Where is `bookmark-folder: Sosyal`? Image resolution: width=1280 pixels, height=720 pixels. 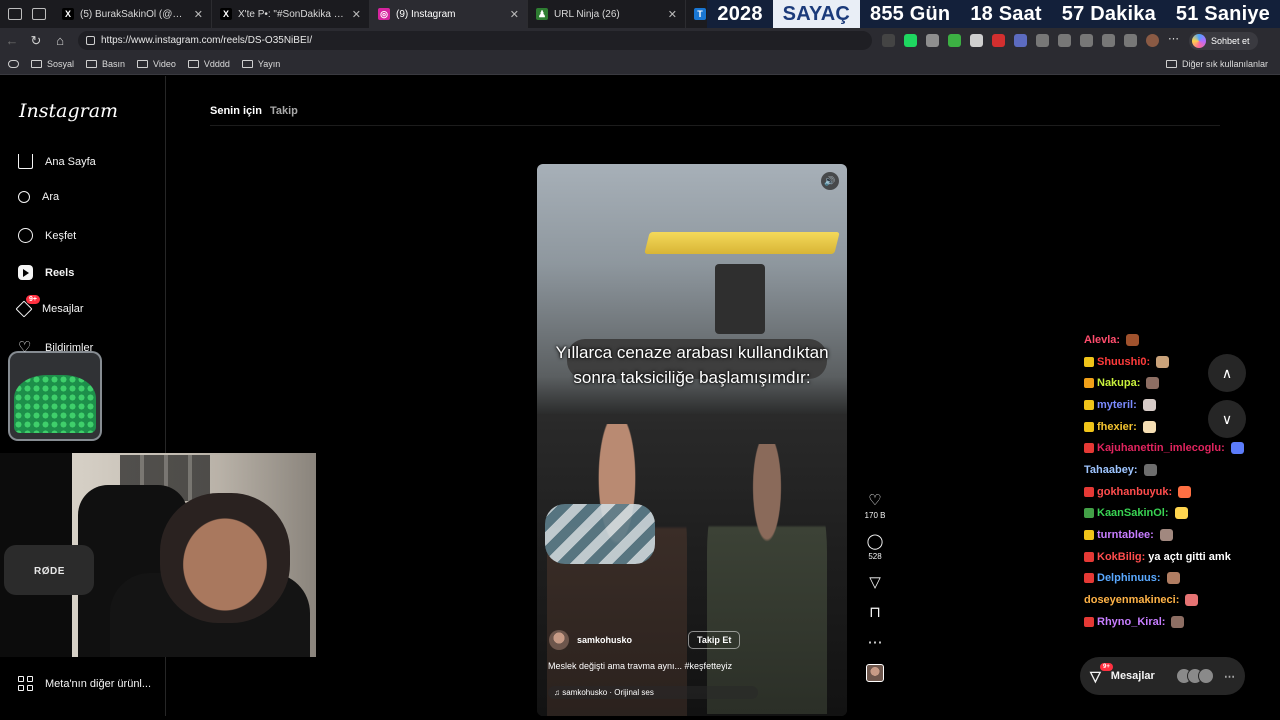
bookmark-folder: Sosyal is located at coordinates (52, 64).